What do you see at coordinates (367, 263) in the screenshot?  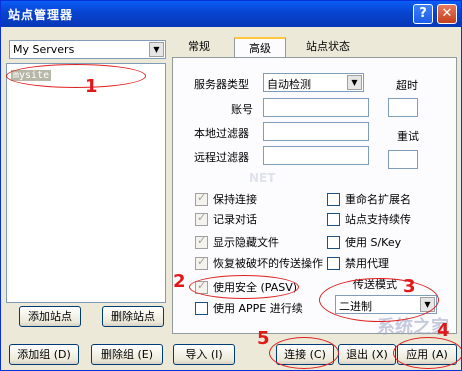 I see `disable-proxy-label: 禁用代理` at bounding box center [367, 263].